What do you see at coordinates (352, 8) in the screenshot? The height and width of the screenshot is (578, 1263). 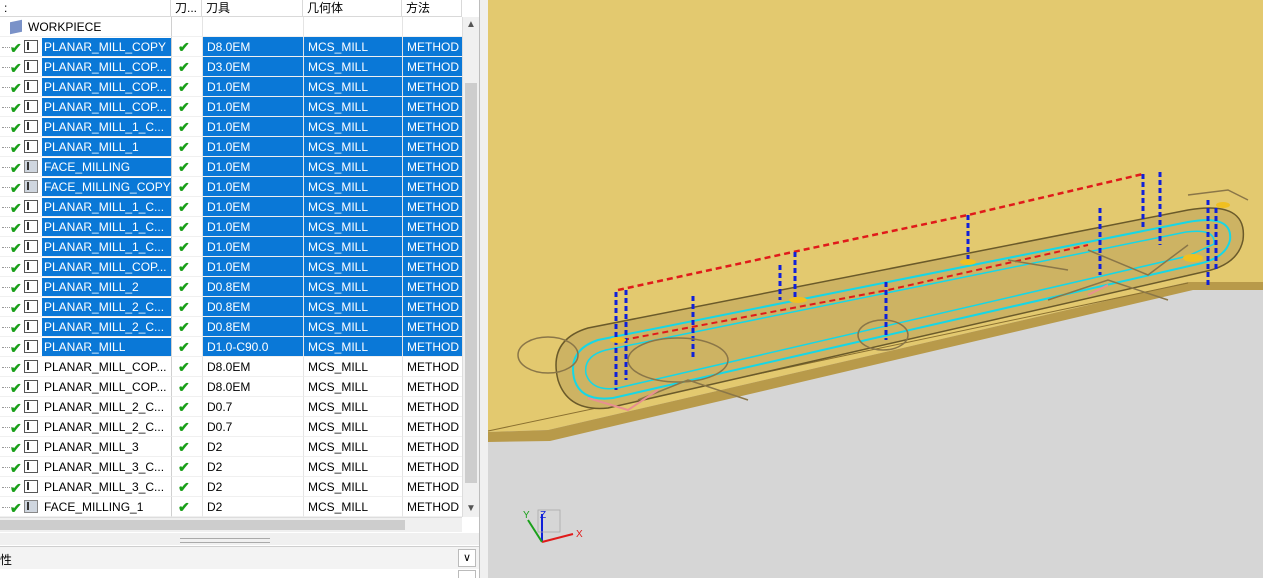 I see `column-header-geometry: 几何体` at bounding box center [352, 8].